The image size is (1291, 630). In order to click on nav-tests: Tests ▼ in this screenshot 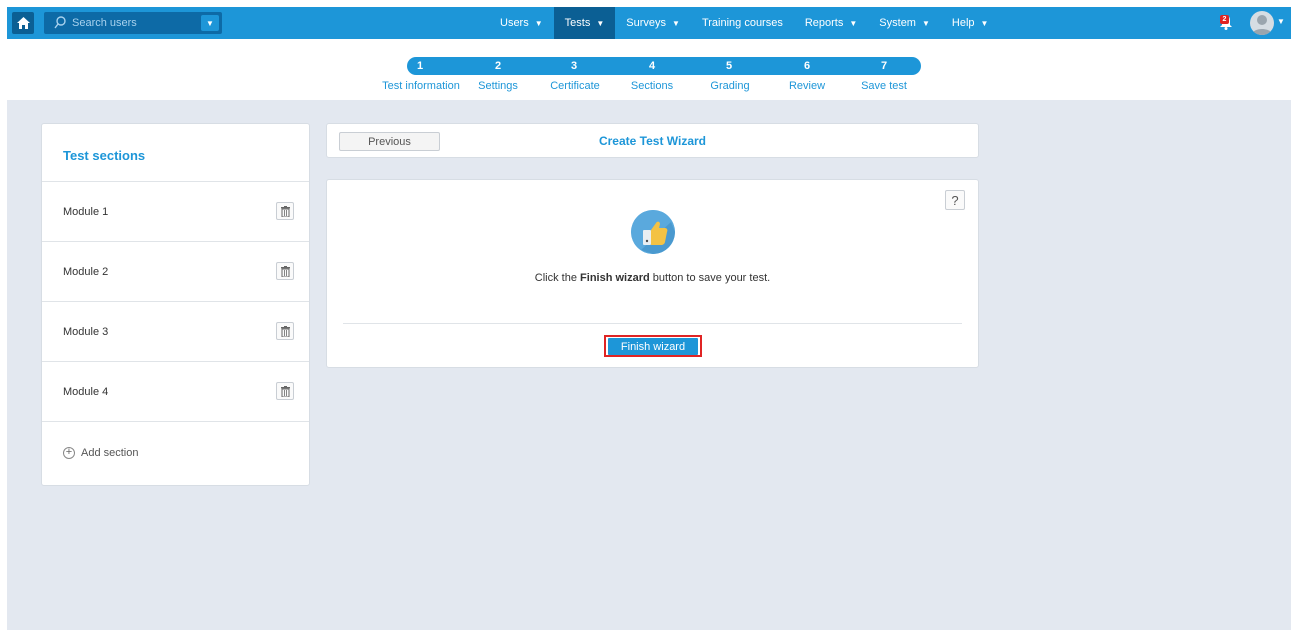, I will do `click(584, 23)`.